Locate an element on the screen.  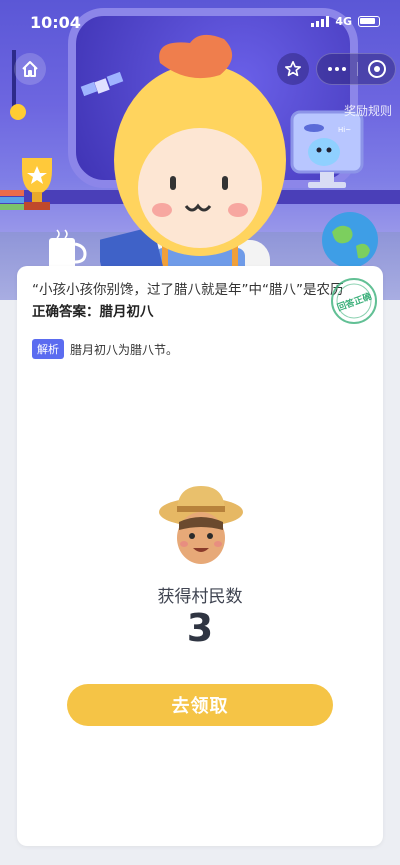
home-button is located at coordinates (30, 69).